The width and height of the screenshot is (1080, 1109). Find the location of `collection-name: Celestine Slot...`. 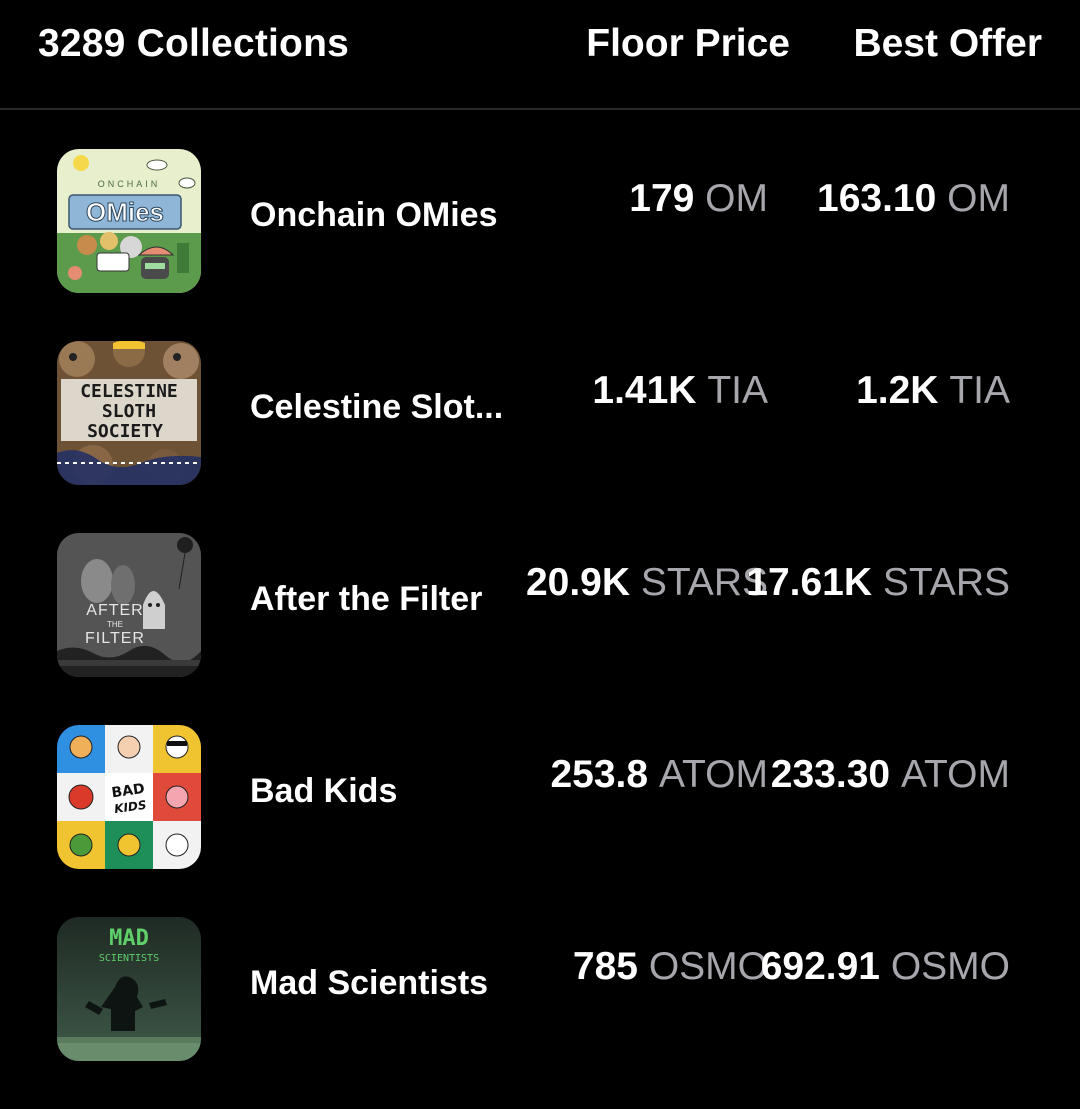

collection-name: Celestine Slot... is located at coordinates (377, 407).